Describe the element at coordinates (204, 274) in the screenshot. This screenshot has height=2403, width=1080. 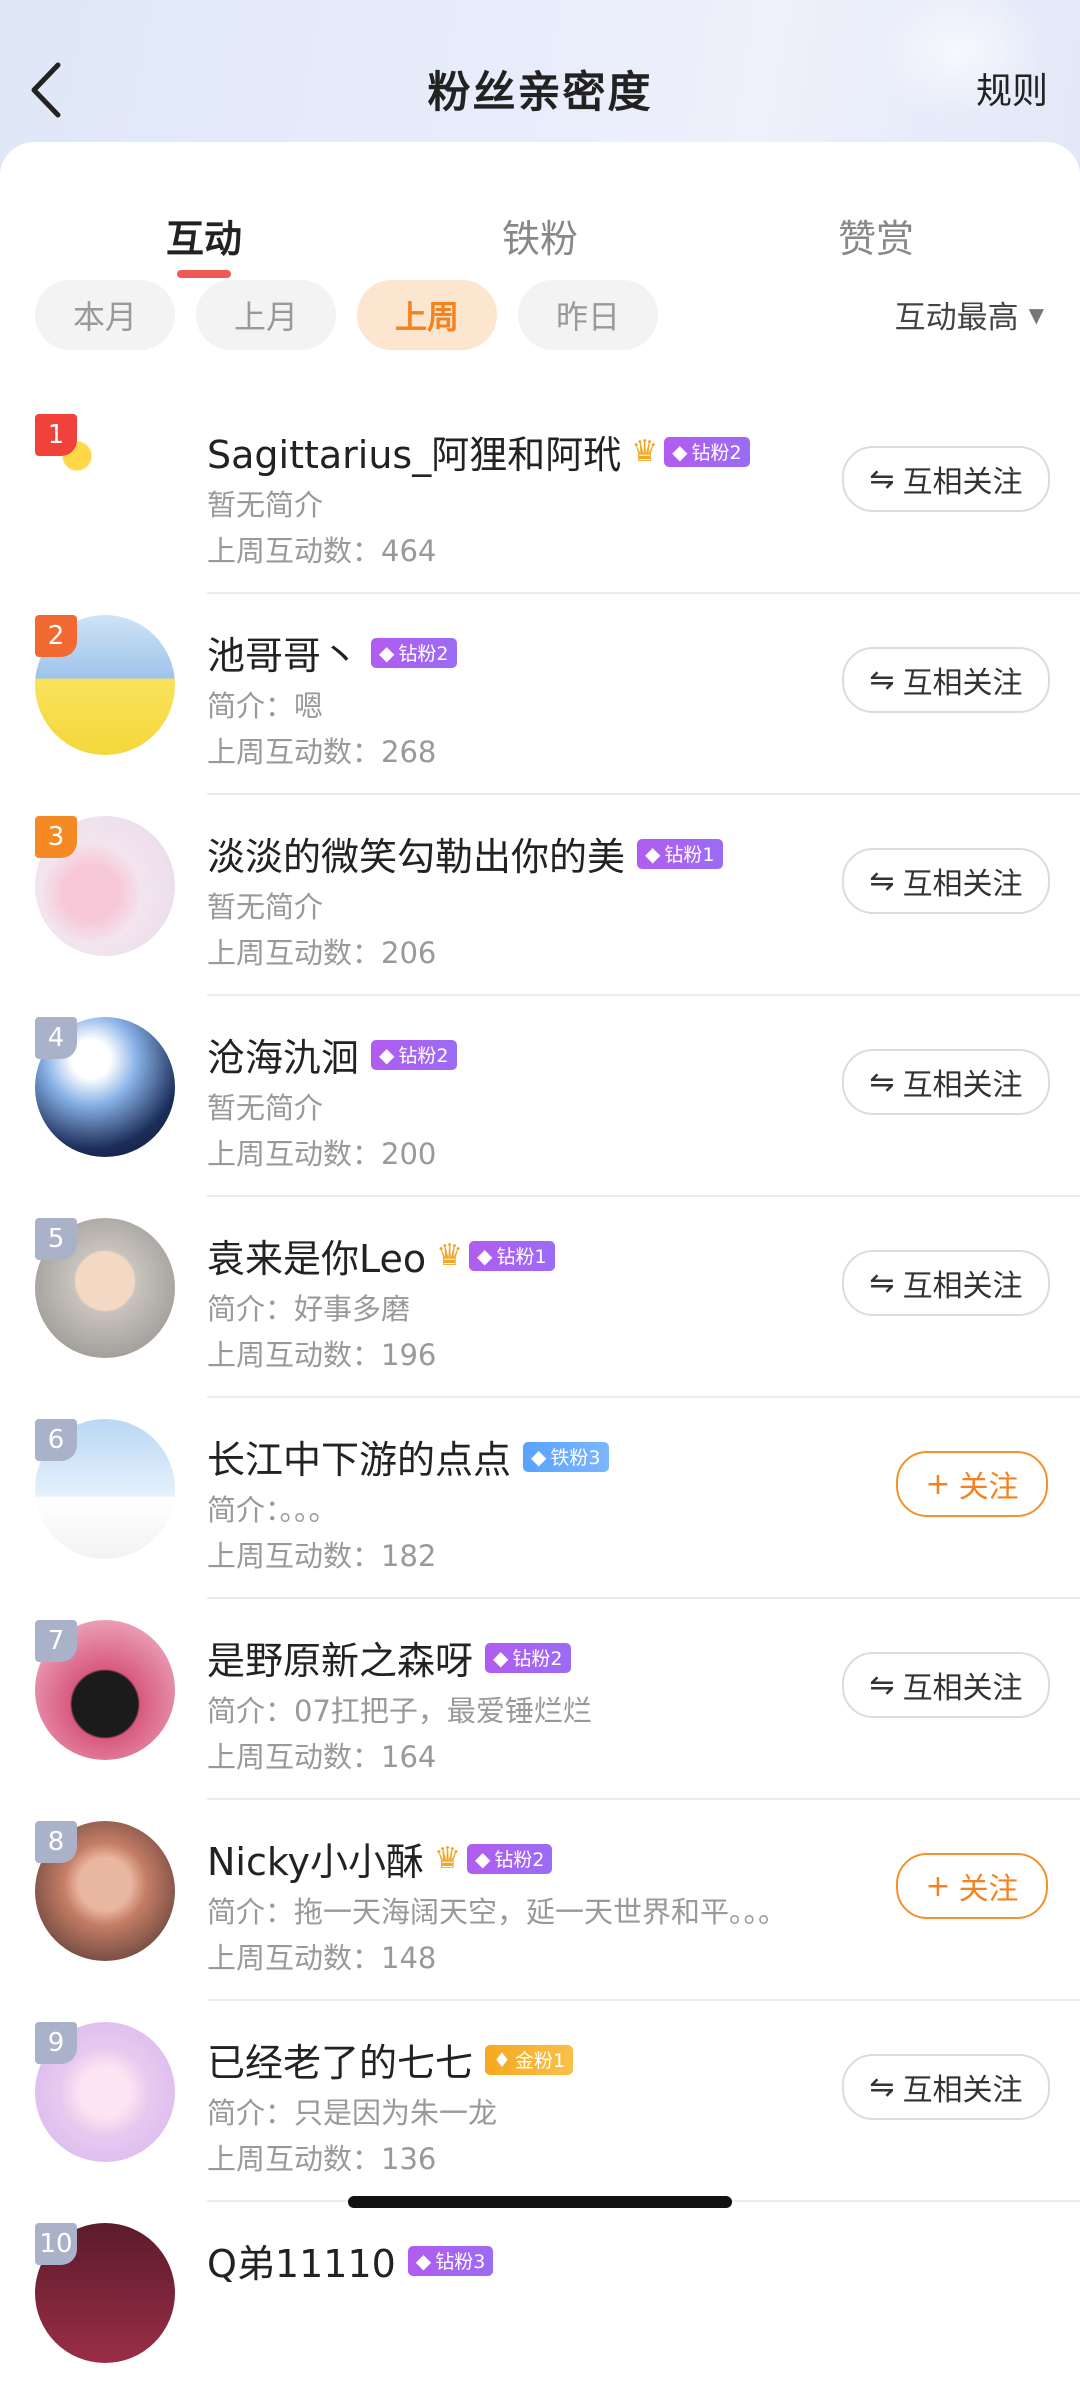
I see `active-tab-indicator` at that location.